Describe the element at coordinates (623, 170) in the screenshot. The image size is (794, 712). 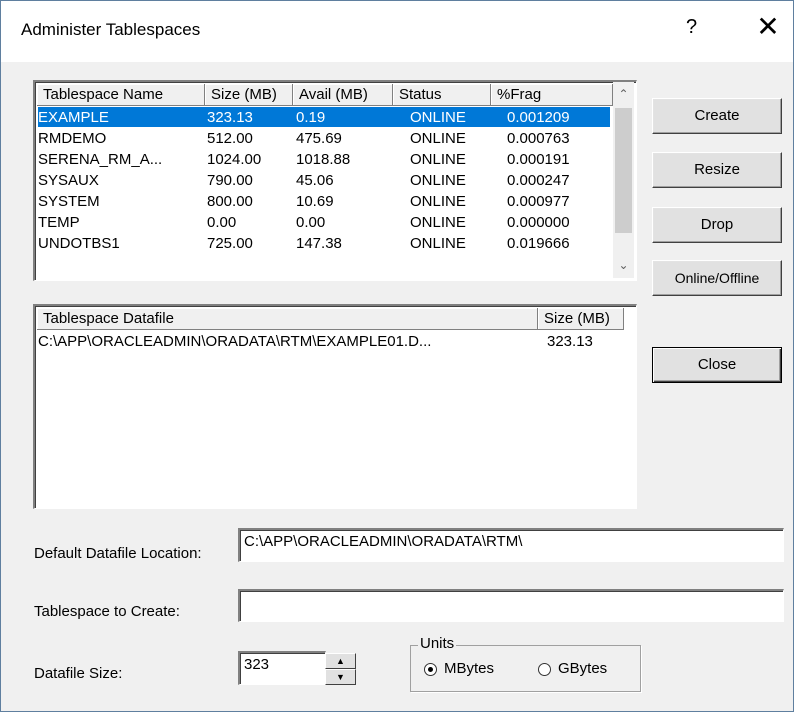
I see `scroll-thumb` at that location.